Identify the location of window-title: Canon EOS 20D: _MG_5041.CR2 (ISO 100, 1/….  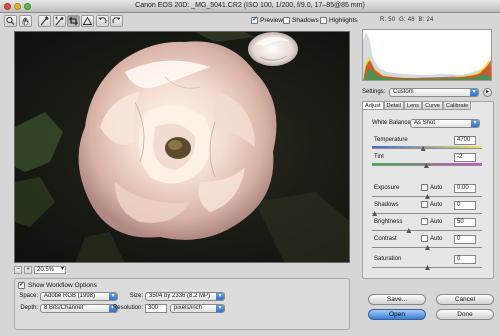
(250, 5).